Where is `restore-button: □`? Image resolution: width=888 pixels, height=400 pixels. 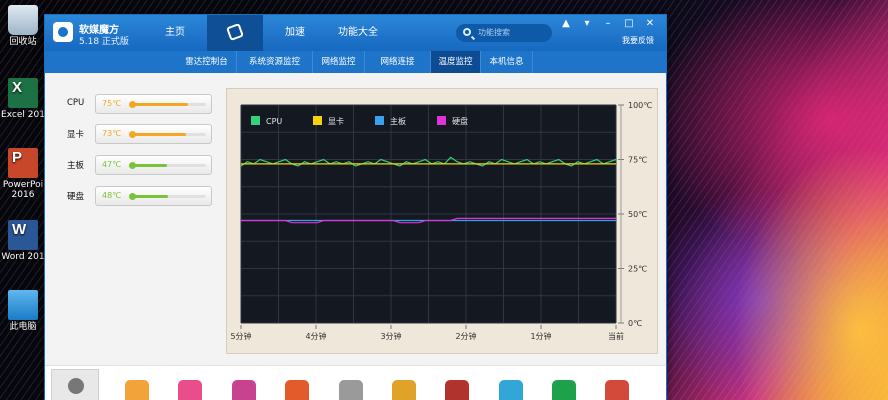
restore-button: □ is located at coordinates (629, 24).